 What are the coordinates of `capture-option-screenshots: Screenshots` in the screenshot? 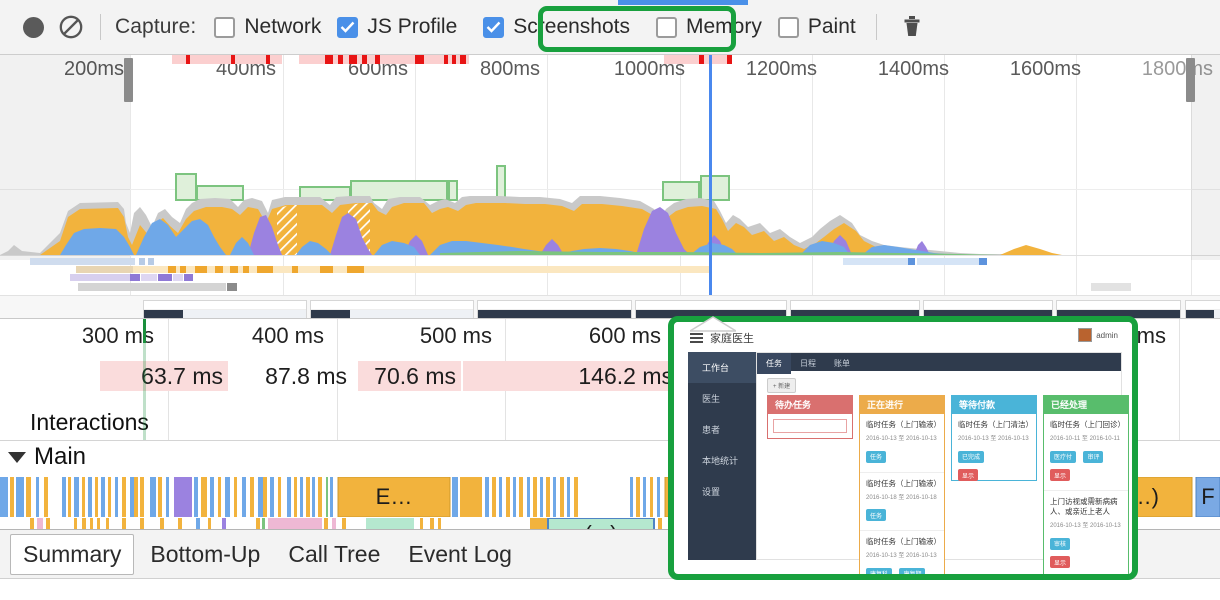 It's located at (556, 27).